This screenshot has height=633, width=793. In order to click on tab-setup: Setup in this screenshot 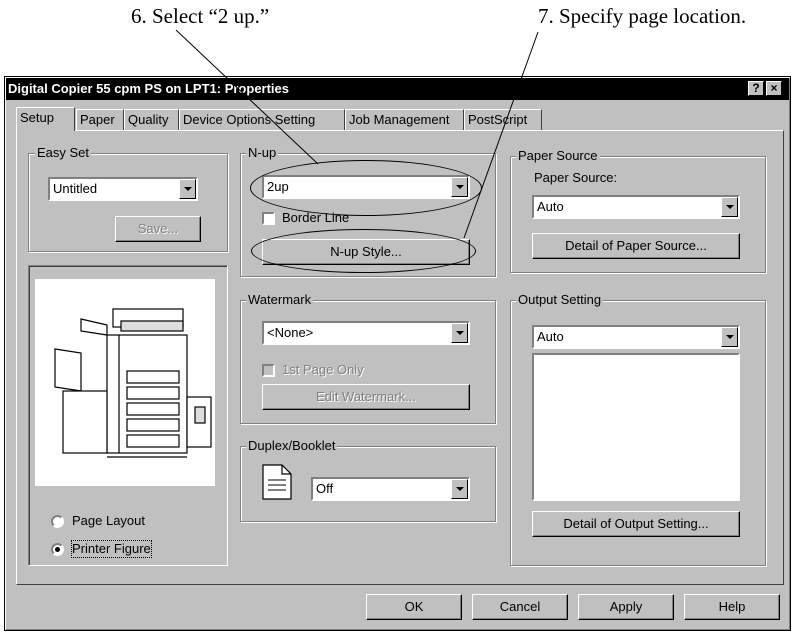, I will do `click(45, 119)`.